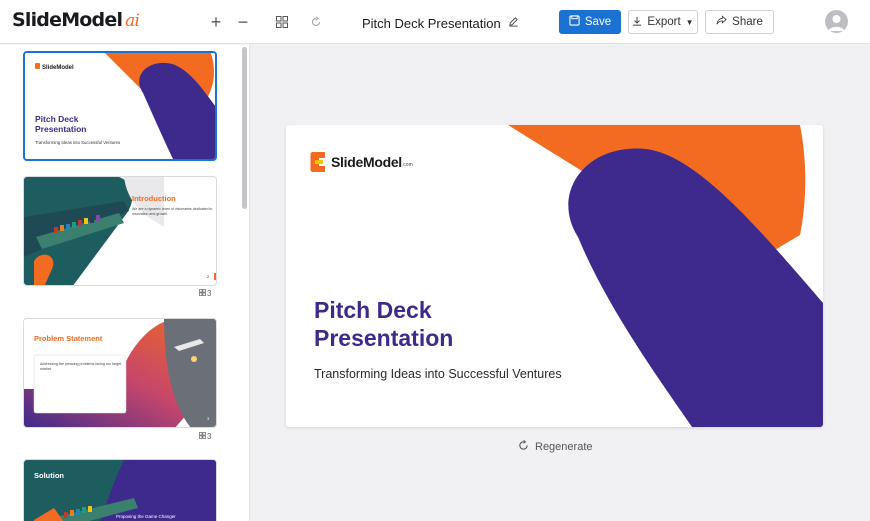 This screenshot has height=521, width=870. I want to click on regenerate-label: Regenerate, so click(564, 447).